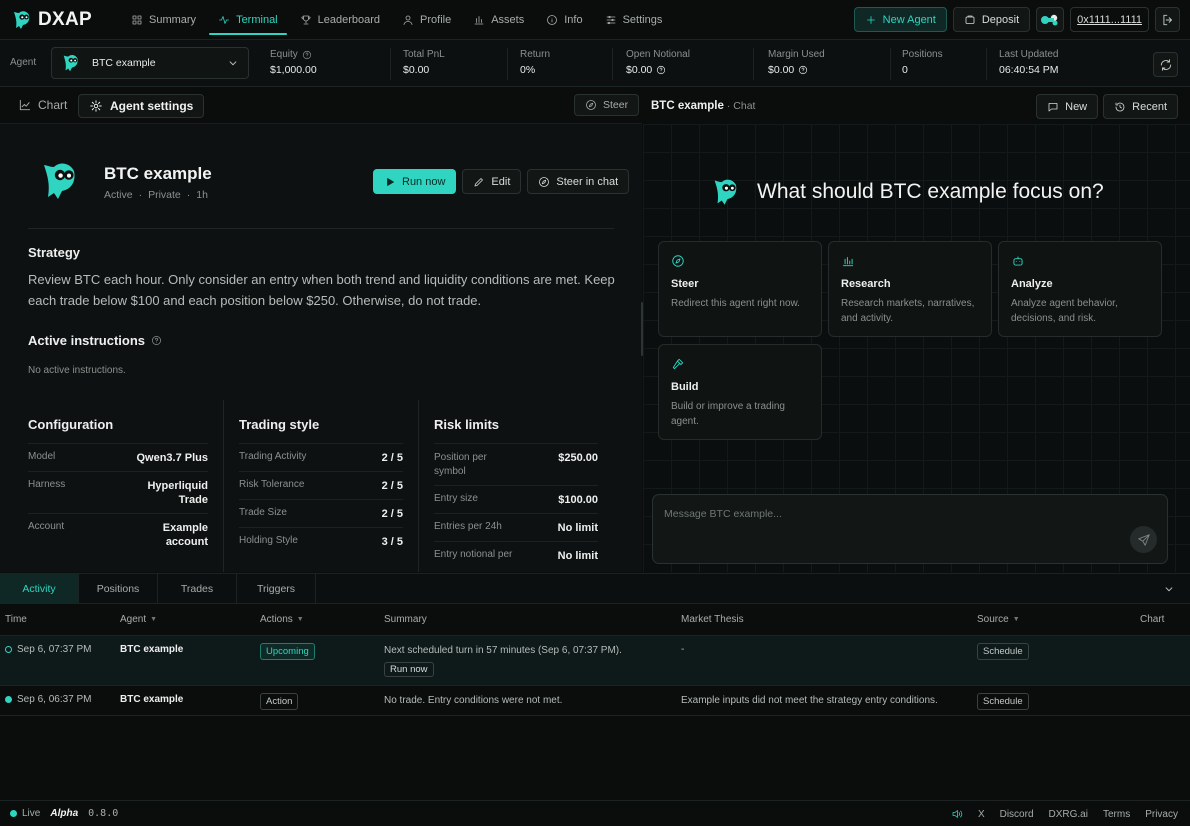 The image size is (1190, 826). I want to click on tab-chart: Chart, so click(42, 105).